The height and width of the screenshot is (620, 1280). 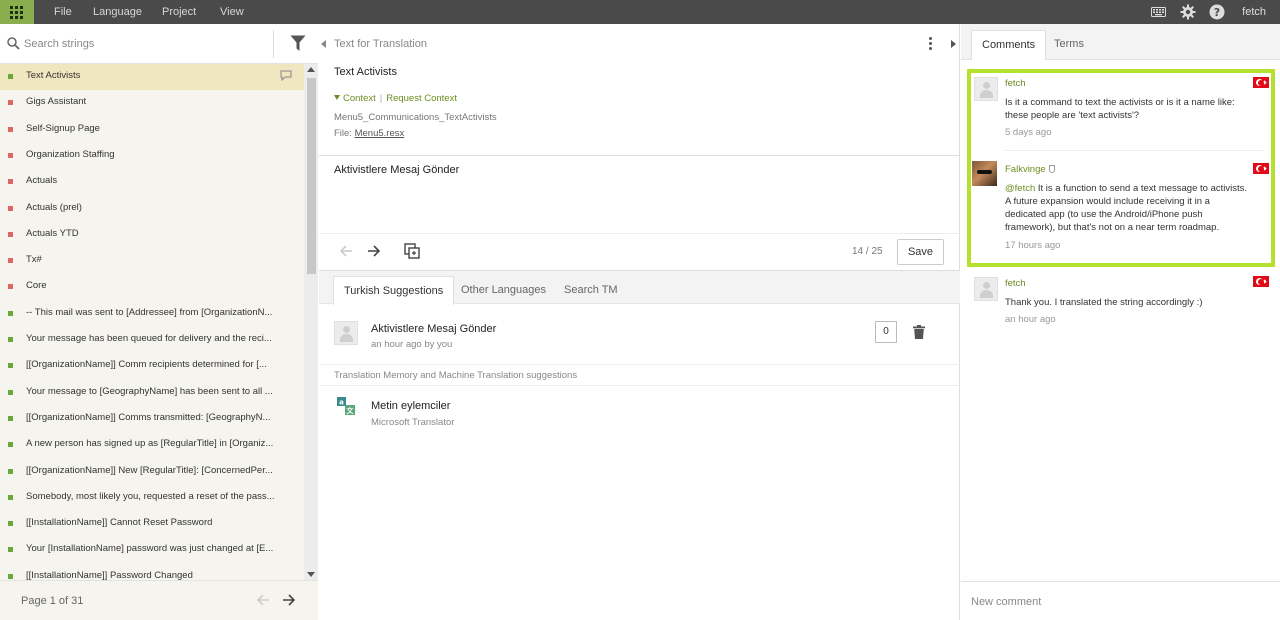 What do you see at coordinates (152, 261) in the screenshot?
I see `string-list-item: Tx#` at bounding box center [152, 261].